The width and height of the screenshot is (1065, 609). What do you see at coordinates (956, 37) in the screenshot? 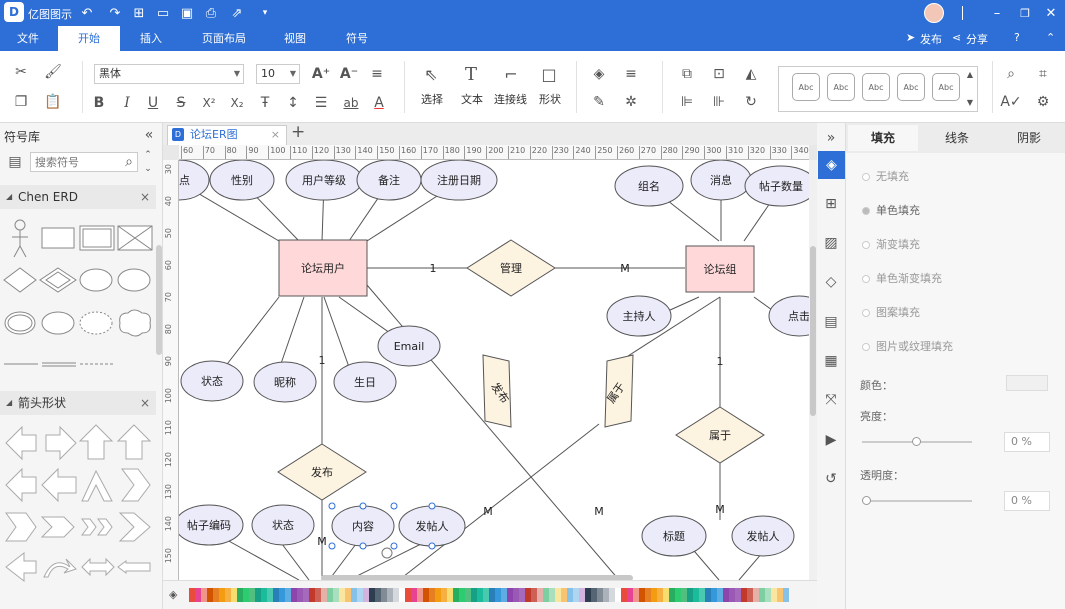
I see `share-icon: ⋖` at bounding box center [956, 37].